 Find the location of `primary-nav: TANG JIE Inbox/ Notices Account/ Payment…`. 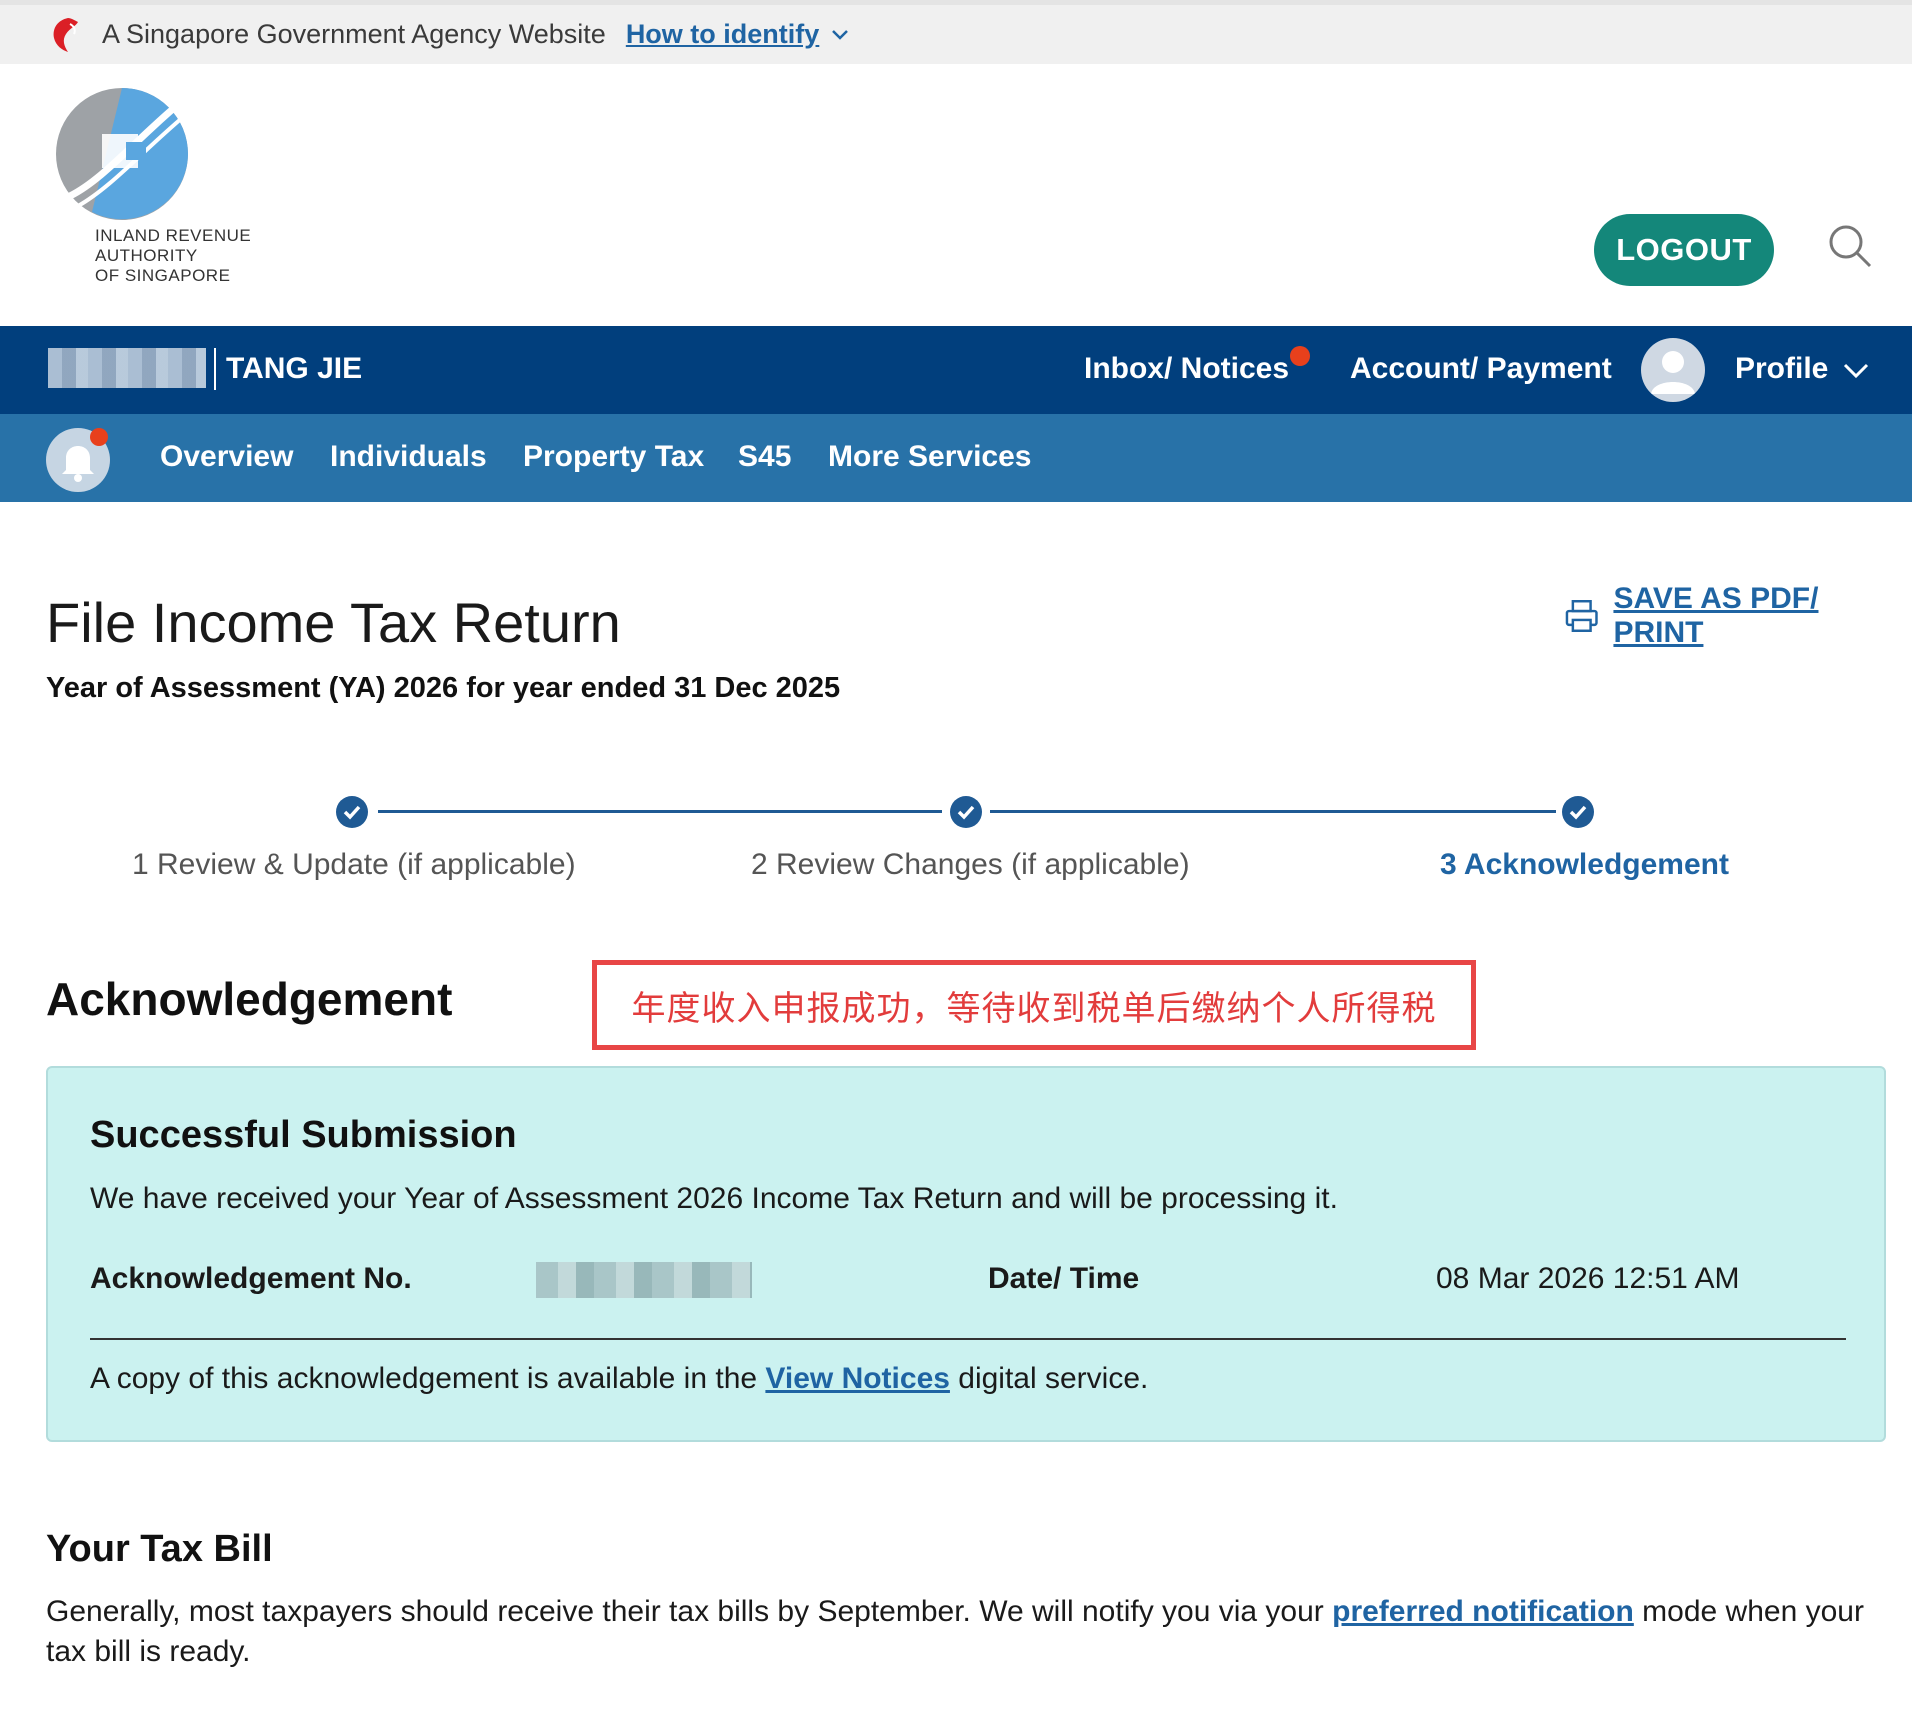

primary-nav: TANG JIE Inbox/ Notices Account/ Payment… is located at coordinates (956, 370).